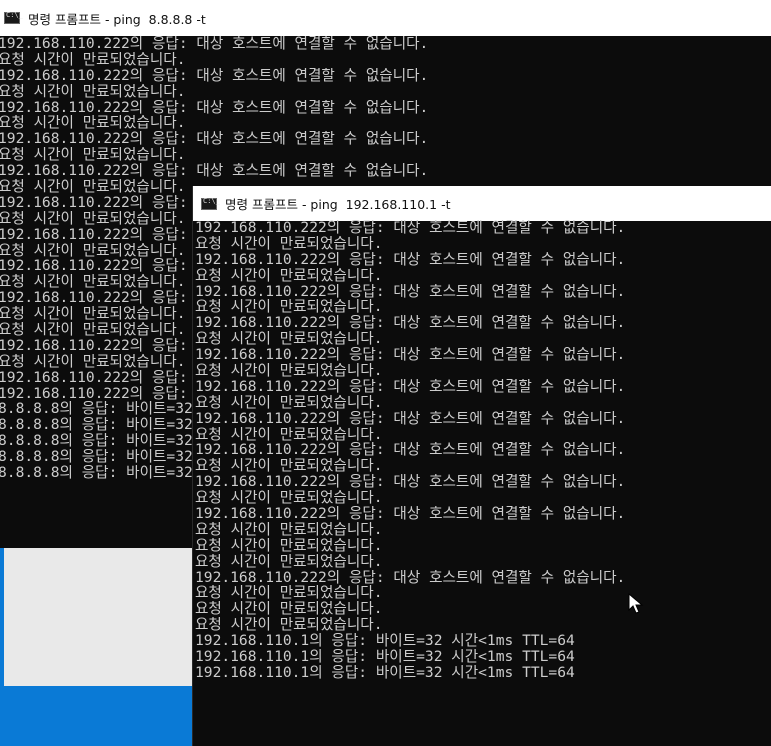 Image resolution: width=771 pixels, height=746 pixels. I want to click on window-title: 명령 프롬프트 - ping 192.168.110.1 -t, so click(338, 204).